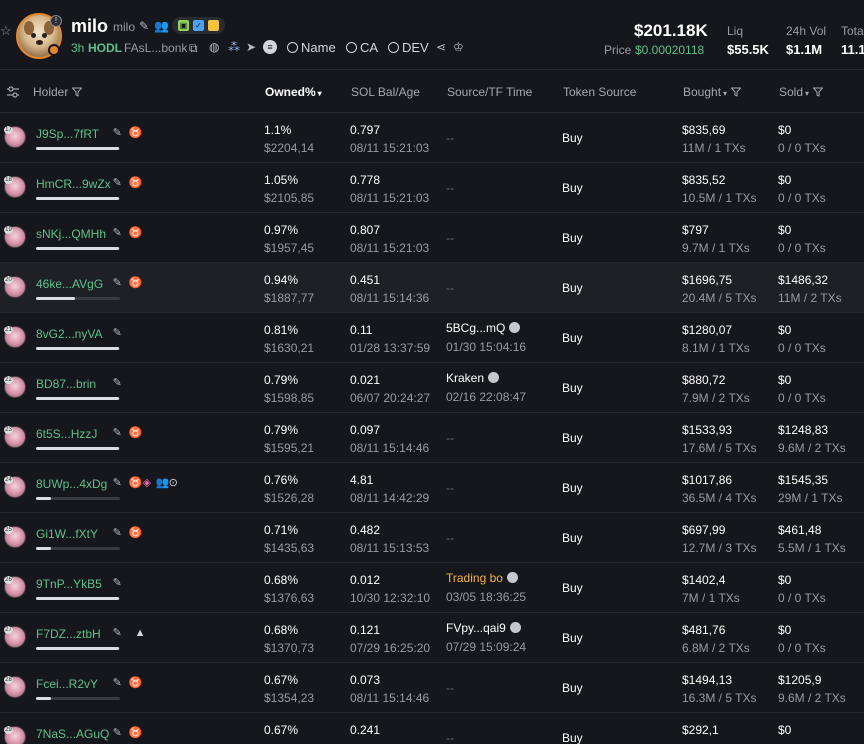 The width and height of the screenshot is (864, 744). What do you see at coordinates (8, 580) in the screenshot?
I see `rank-badge: 26` at bounding box center [8, 580].